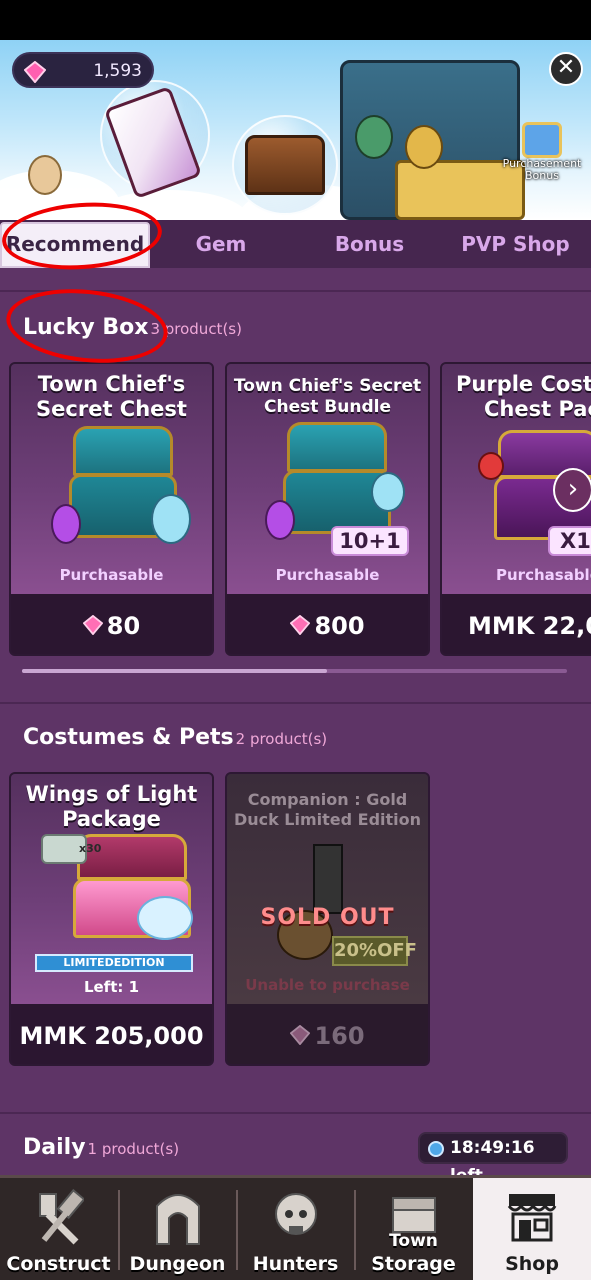  What do you see at coordinates (339, 1036) in the screenshot?
I see `price-value: 160` at bounding box center [339, 1036].